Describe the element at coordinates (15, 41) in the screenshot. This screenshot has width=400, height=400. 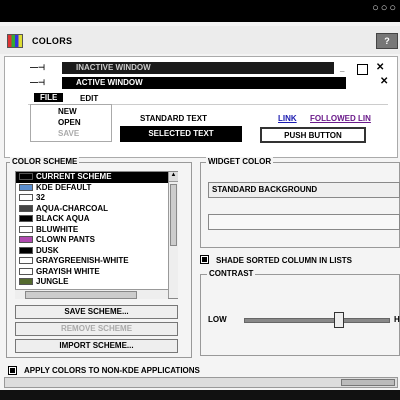
I see `colors-app-icon` at that location.